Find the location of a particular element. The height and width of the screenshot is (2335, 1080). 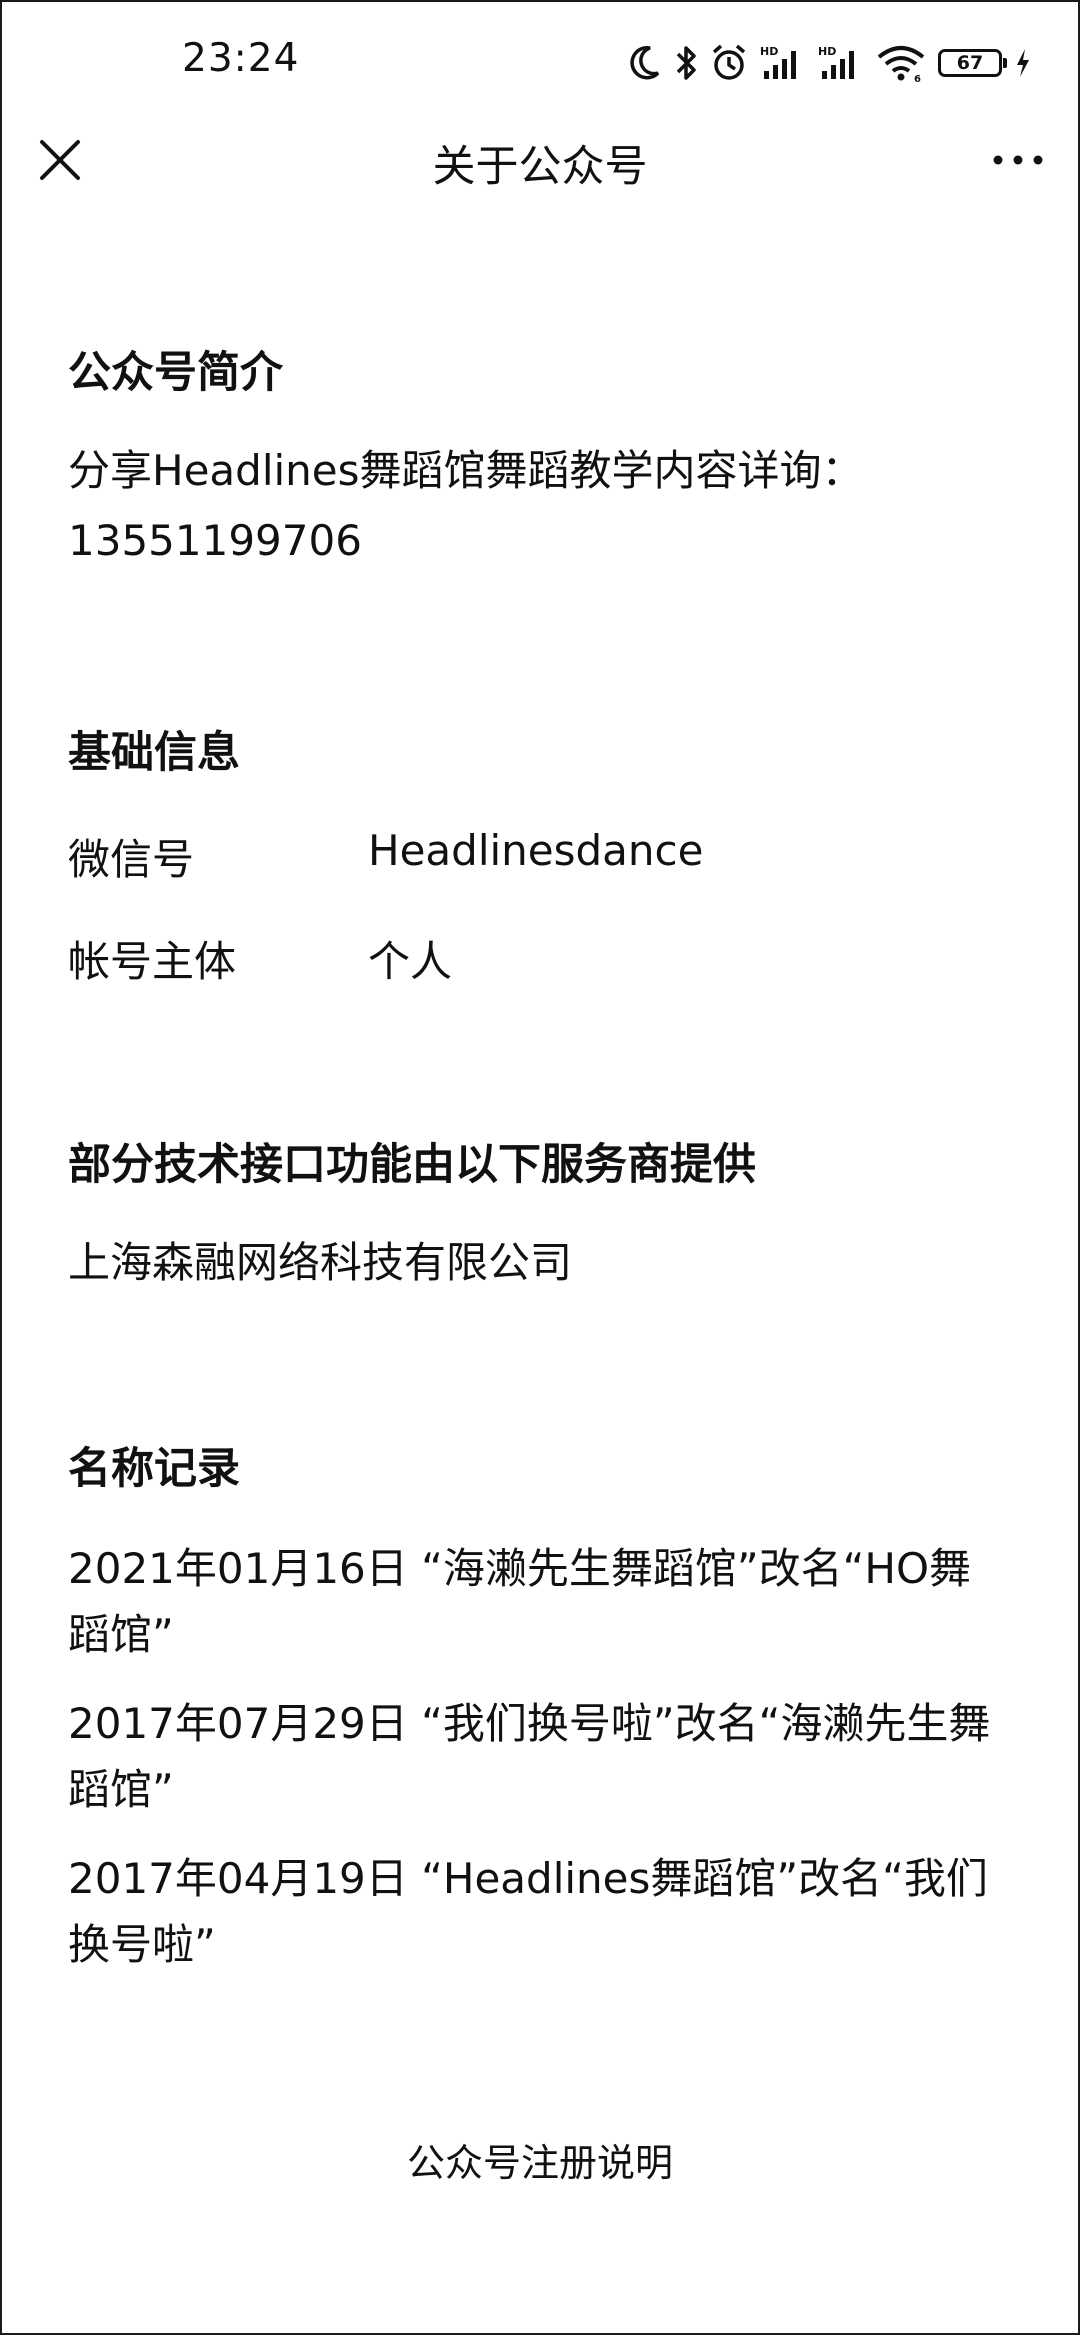

intro-text: 分享Headlines舞蹈馆舞蹈教学内容详询：13551199706 is located at coordinates (466, 505).